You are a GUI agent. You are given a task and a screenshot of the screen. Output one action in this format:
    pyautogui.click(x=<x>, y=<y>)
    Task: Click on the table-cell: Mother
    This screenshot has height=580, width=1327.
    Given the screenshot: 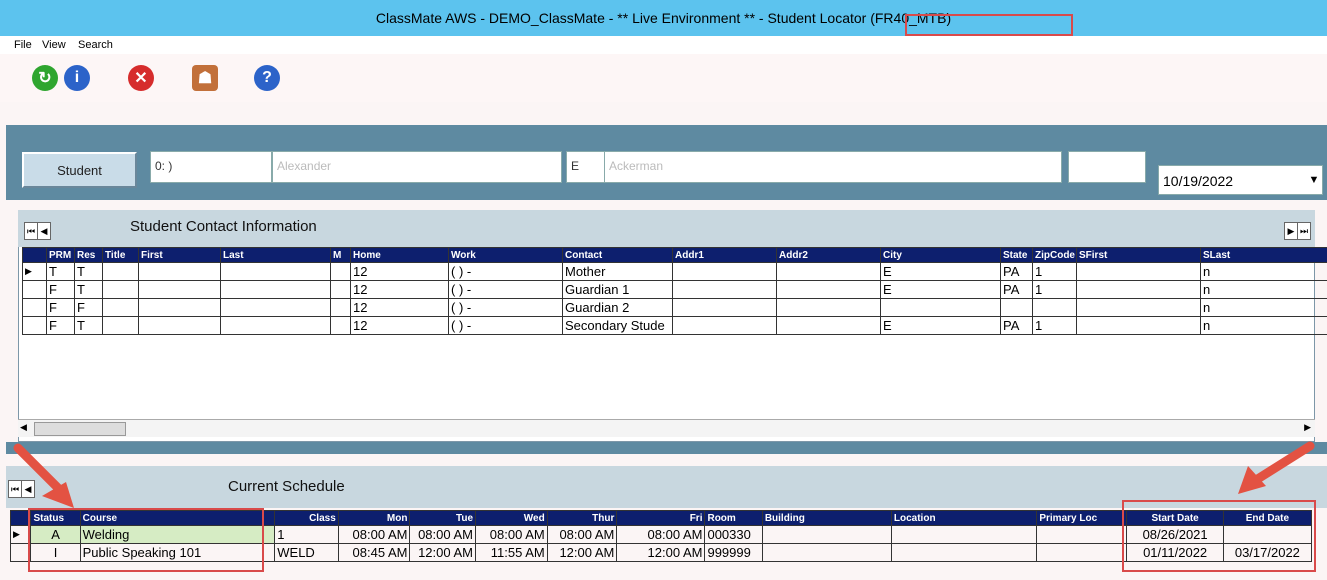 What is the action you would take?
    pyautogui.click(x=617, y=271)
    